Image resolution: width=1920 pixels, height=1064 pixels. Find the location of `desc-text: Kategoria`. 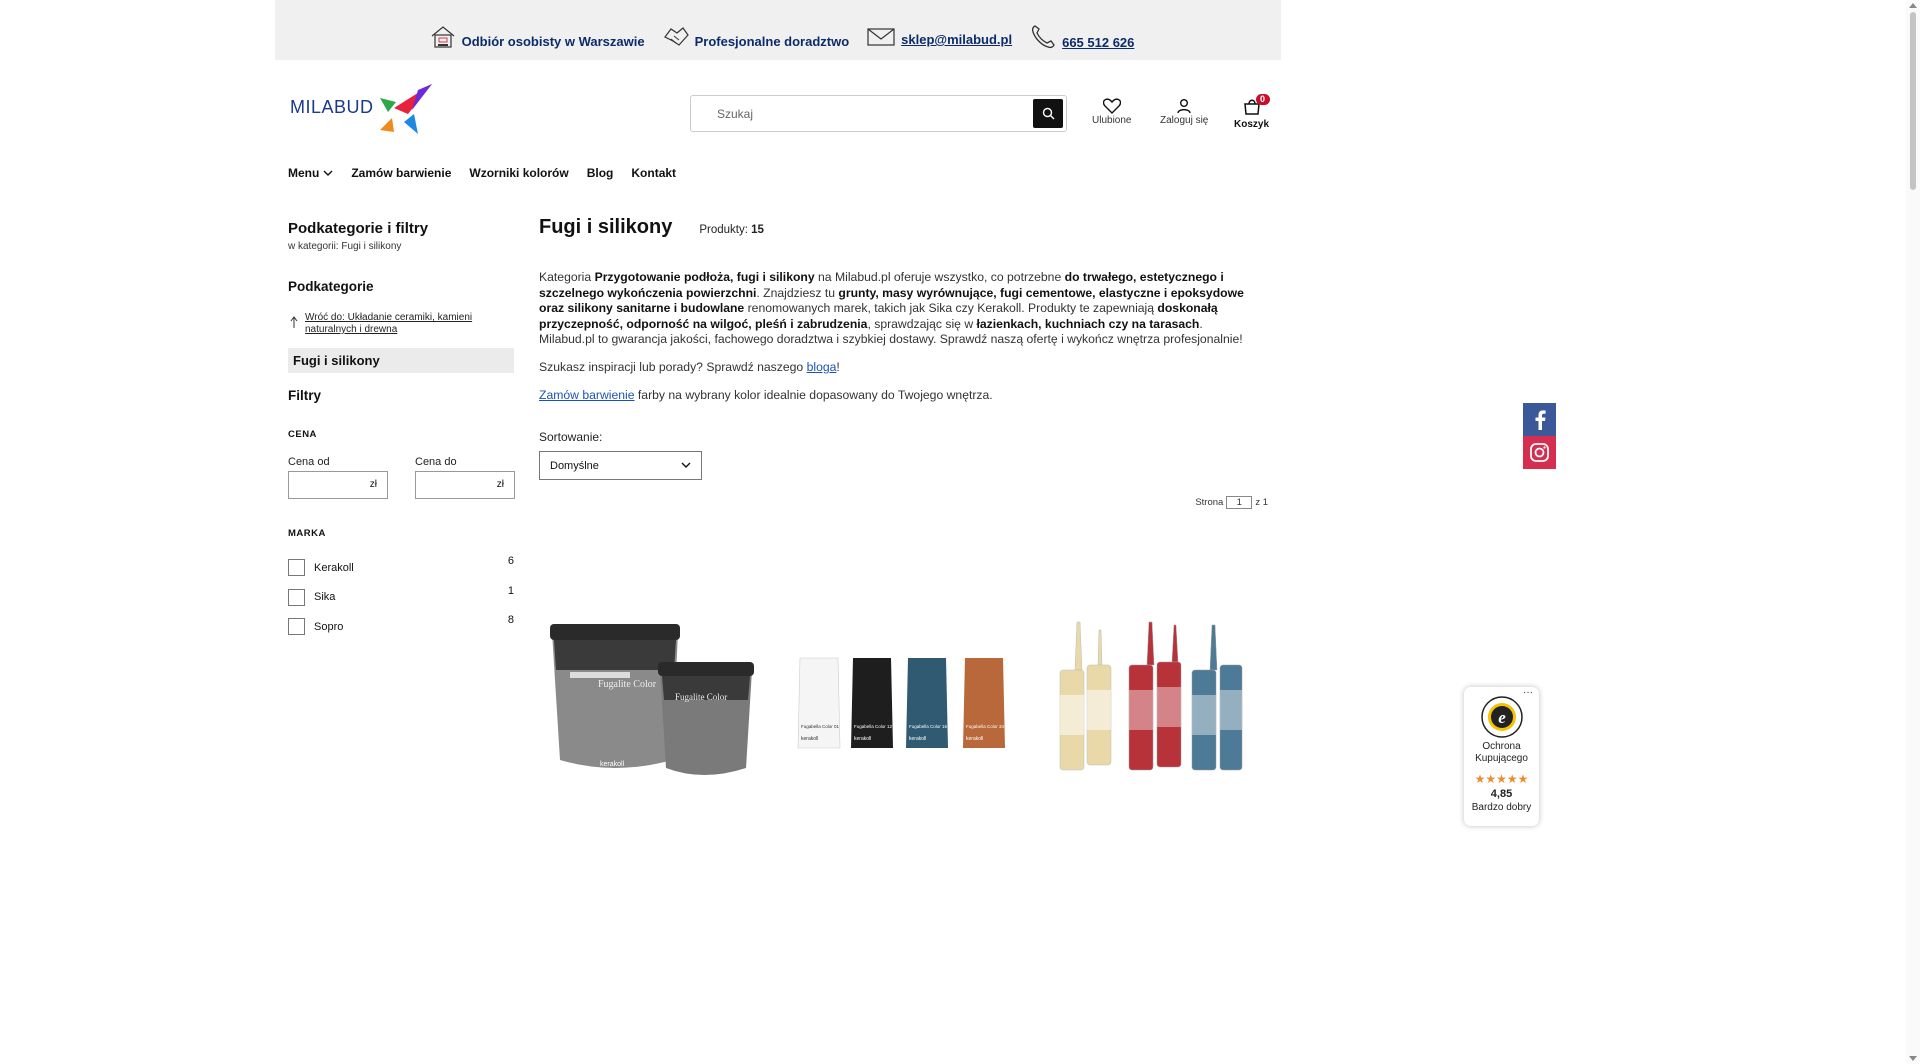

desc-text: Kategoria is located at coordinates (567, 277).